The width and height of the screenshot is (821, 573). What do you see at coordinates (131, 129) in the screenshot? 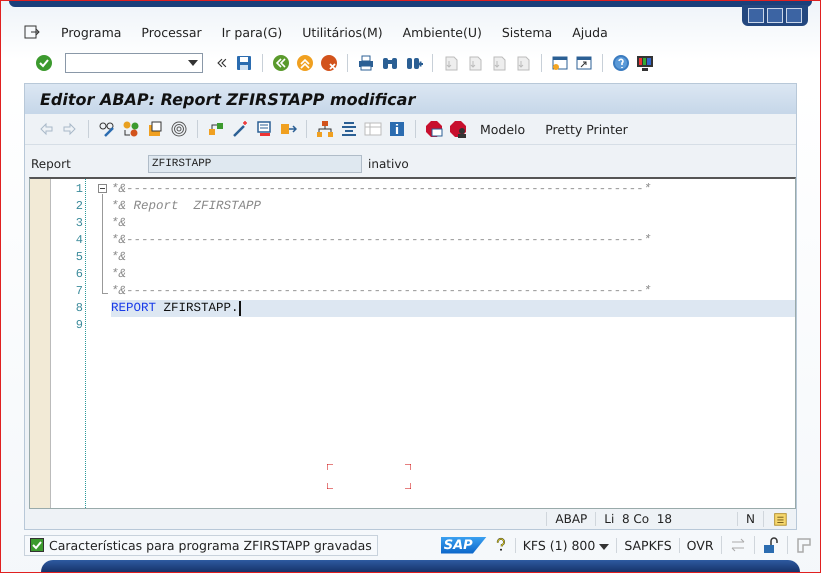
I see `check-objects-icon` at bounding box center [131, 129].